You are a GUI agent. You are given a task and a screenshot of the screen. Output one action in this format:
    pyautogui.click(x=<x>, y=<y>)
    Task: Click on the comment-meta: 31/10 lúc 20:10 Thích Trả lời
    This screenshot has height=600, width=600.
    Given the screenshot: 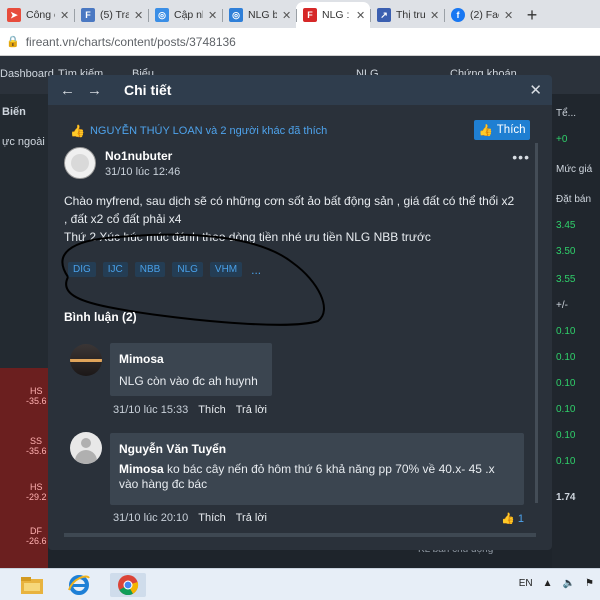 What is the action you would take?
    pyautogui.click(x=190, y=518)
    